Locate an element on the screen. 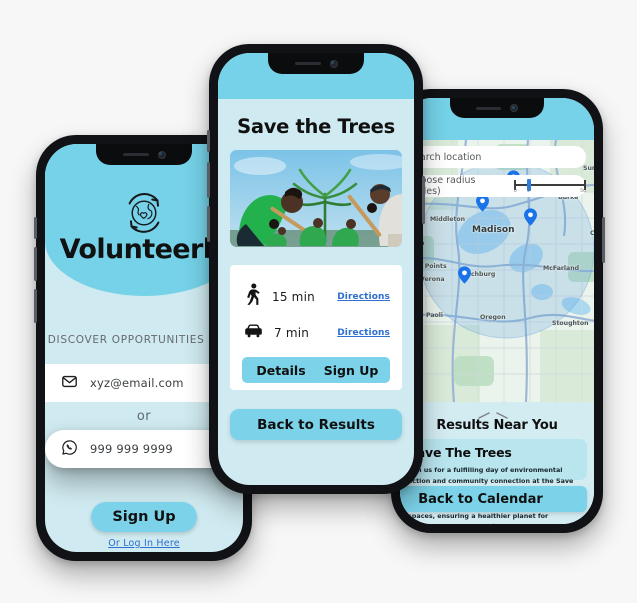 The width and height of the screenshot is (637, 603). back-to-calendar-button: Back to Calendar is located at coordinates (493, 499).